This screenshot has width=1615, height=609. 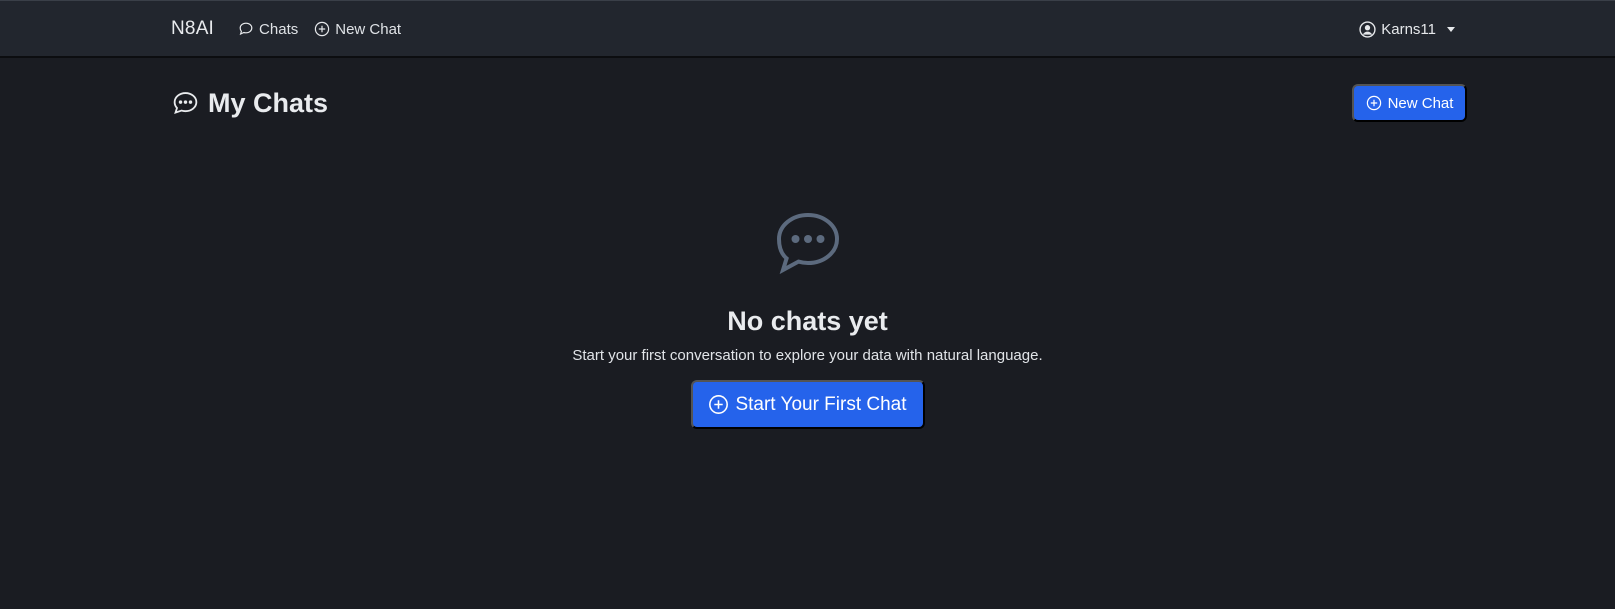 What do you see at coordinates (1420, 103) in the screenshot?
I see `new-chat-button-label: New Chat` at bounding box center [1420, 103].